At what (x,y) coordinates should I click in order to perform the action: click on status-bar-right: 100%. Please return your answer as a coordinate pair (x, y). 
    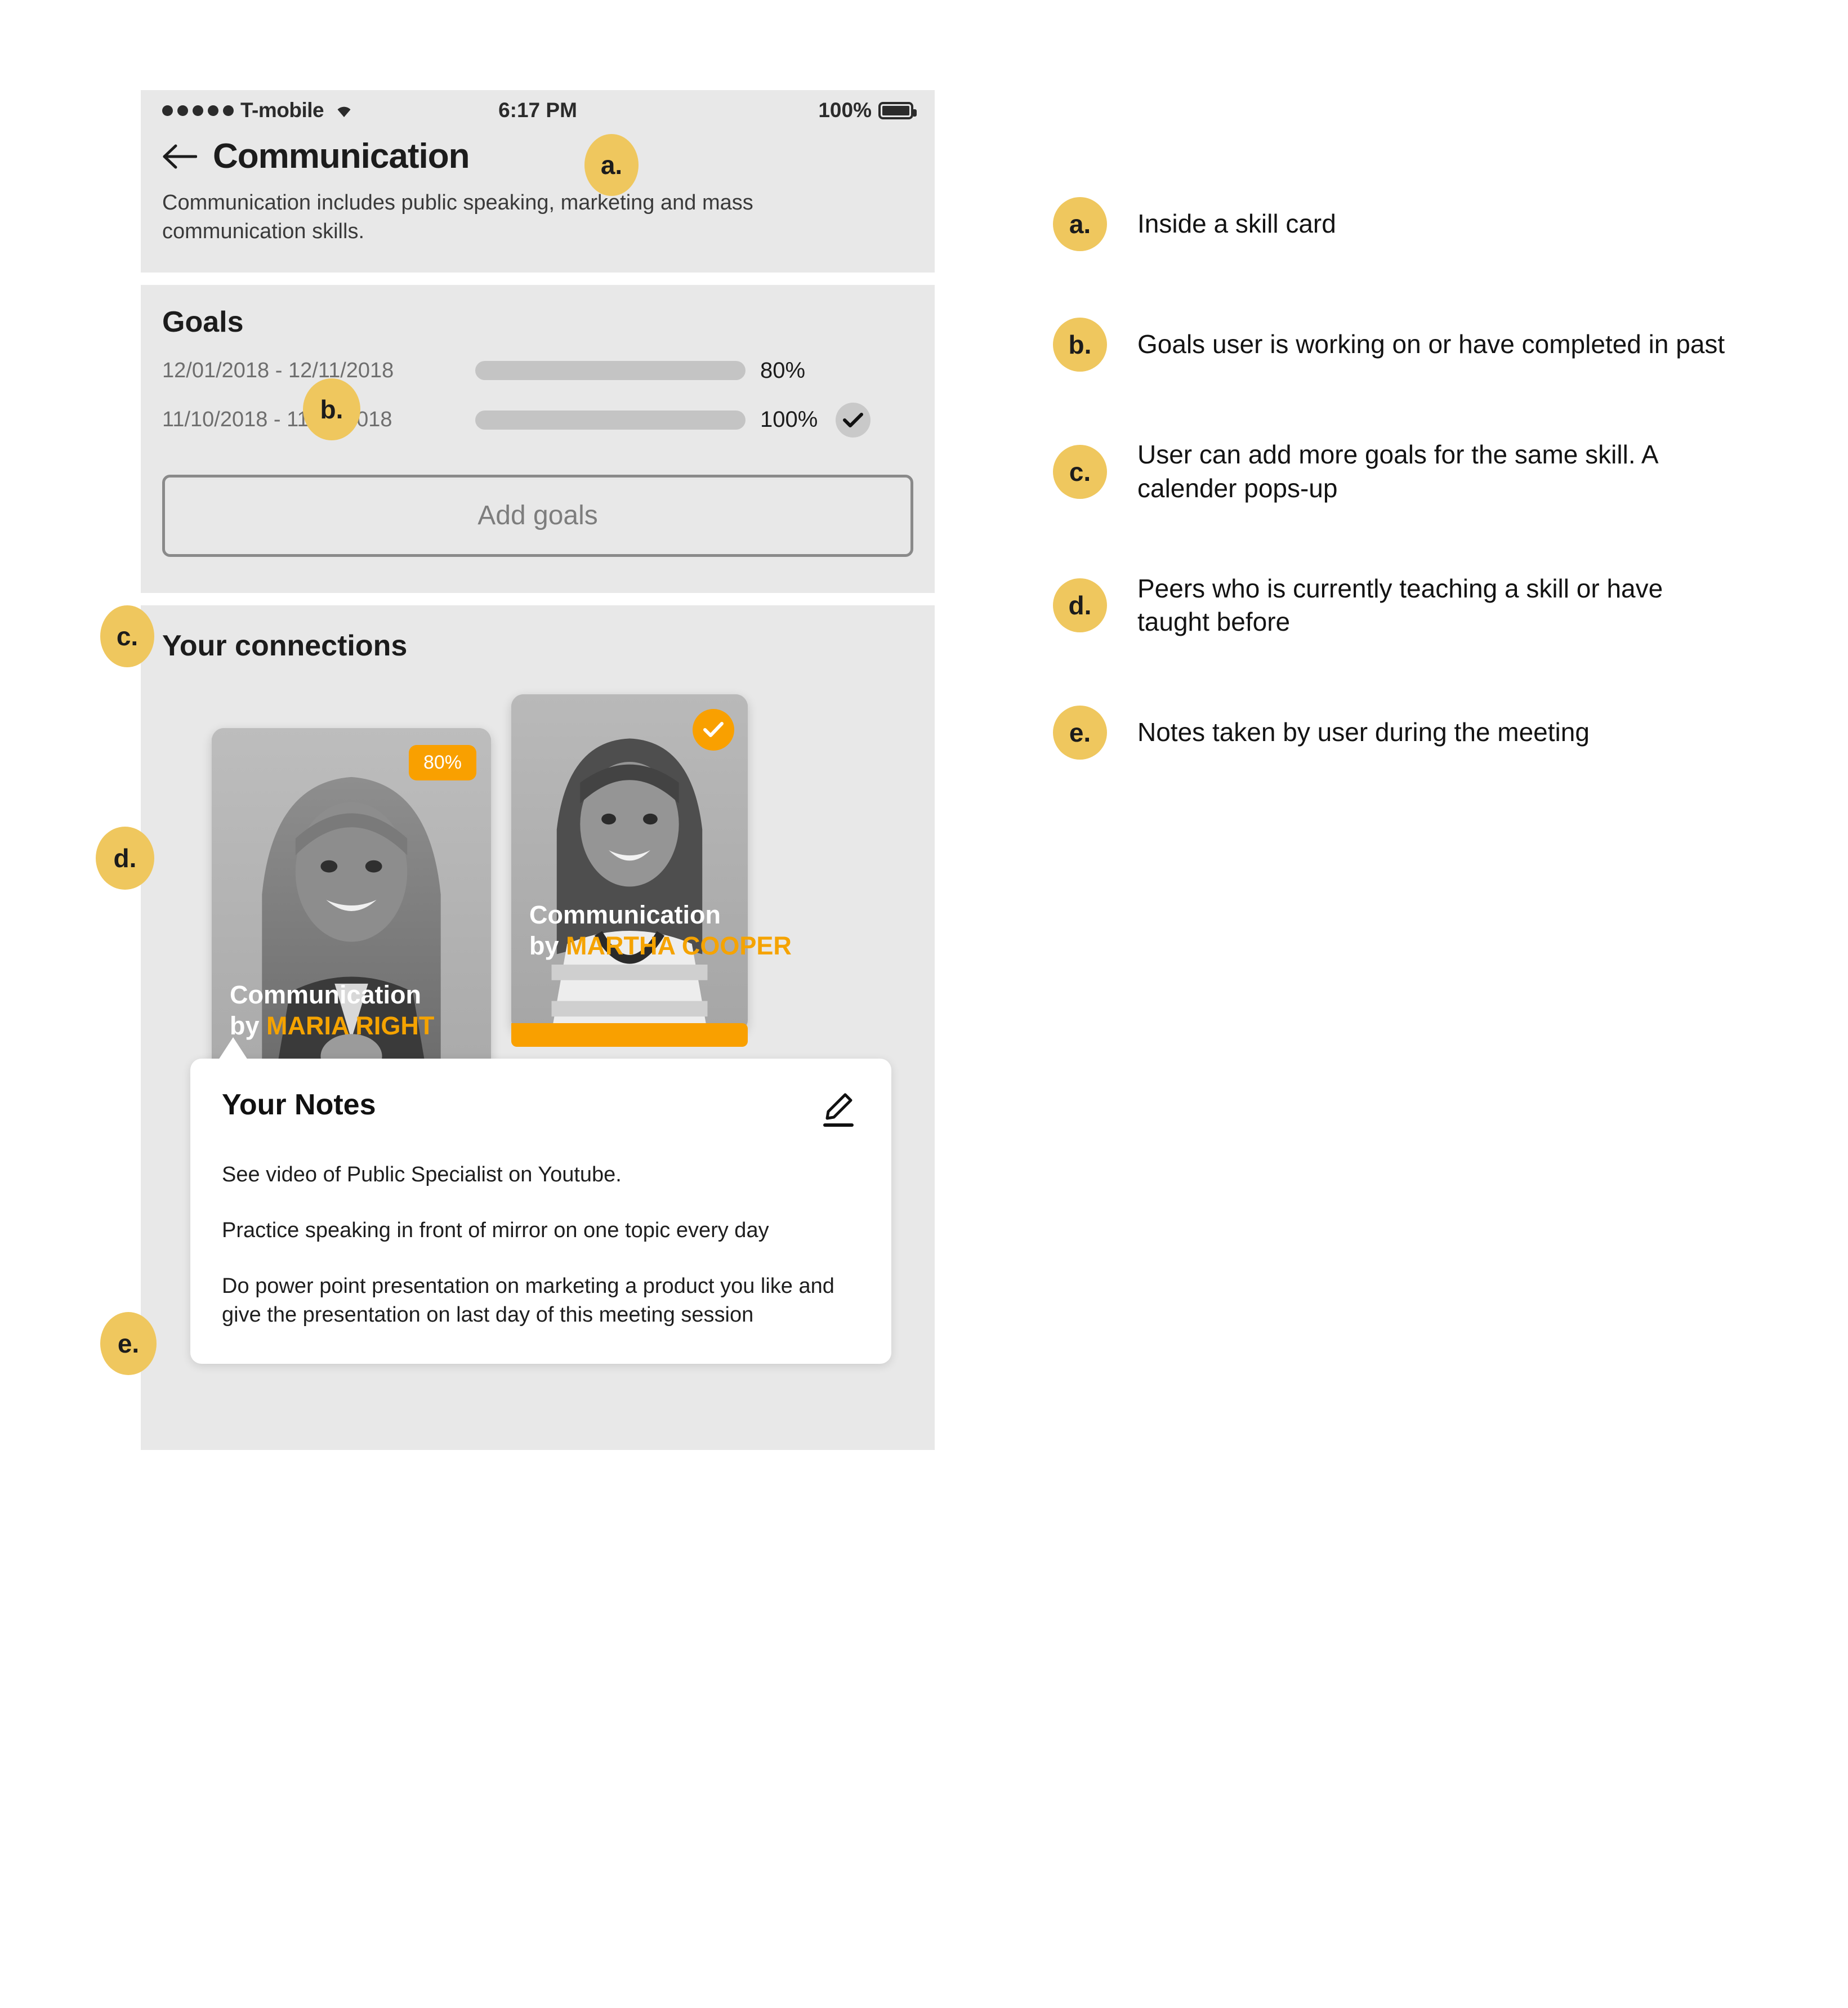
    Looking at the image, I should click on (867, 110).